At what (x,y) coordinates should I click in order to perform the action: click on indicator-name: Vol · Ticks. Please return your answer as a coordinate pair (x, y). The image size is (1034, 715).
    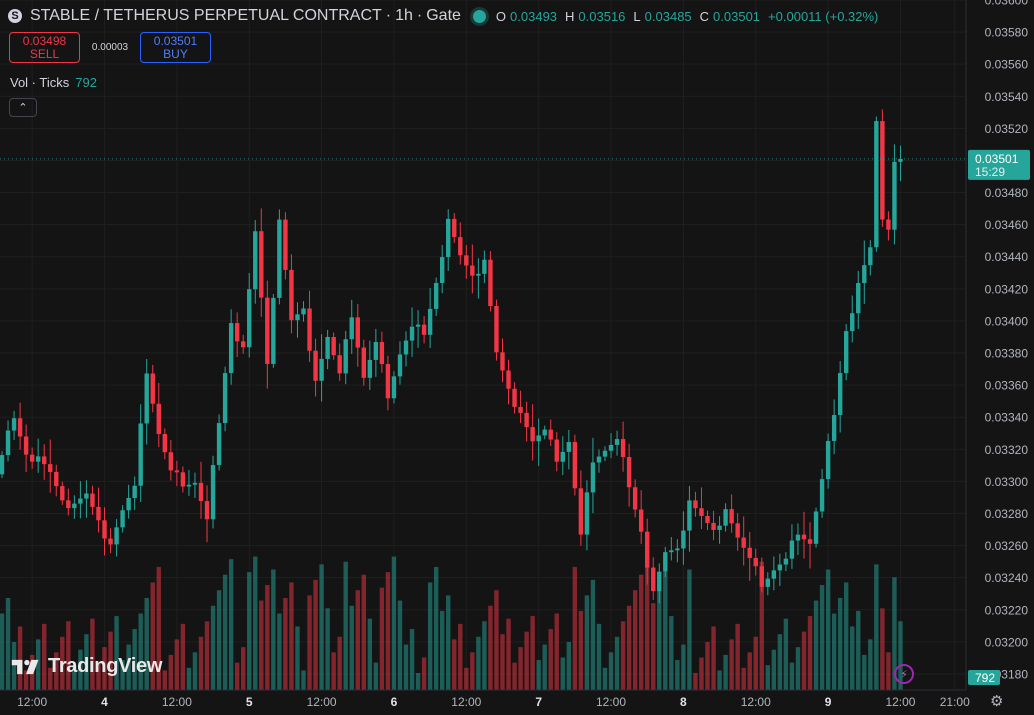
    Looking at the image, I should click on (40, 82).